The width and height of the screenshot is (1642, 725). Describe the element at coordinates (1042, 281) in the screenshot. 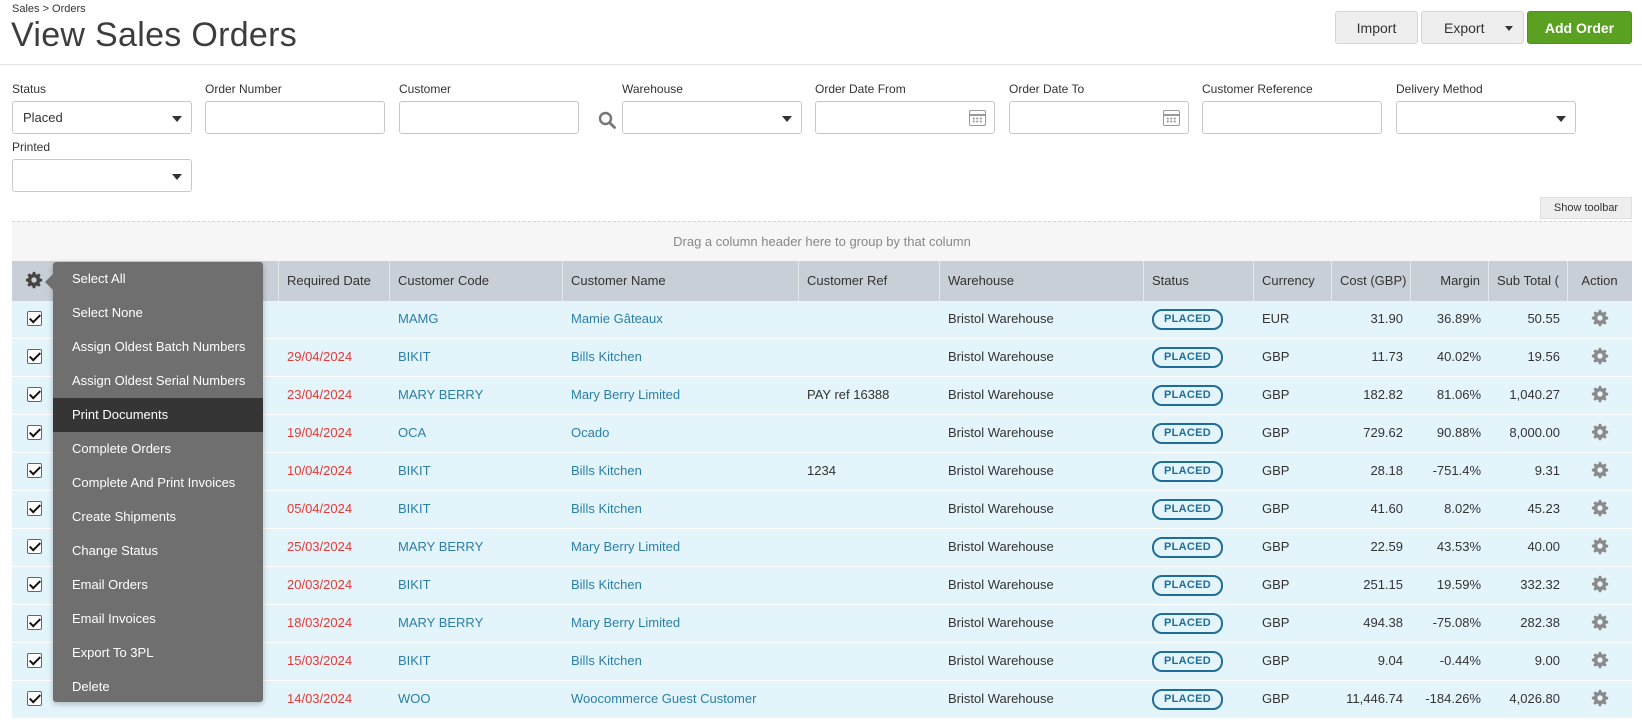

I see `column-header-warehouse: Warehouse` at that location.